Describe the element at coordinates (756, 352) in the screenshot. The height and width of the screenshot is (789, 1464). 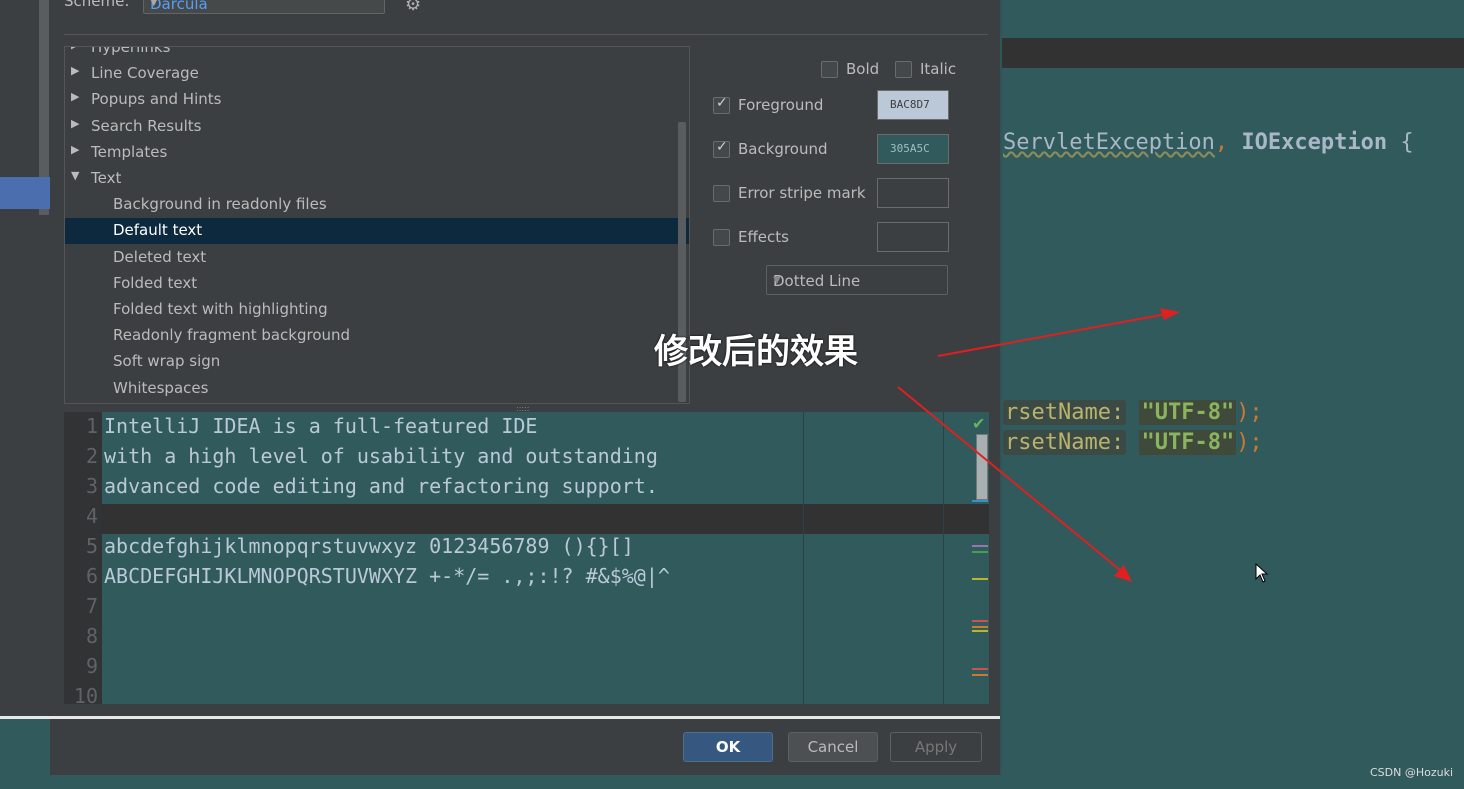
I see `annotation-text: 修改后的效果` at that location.